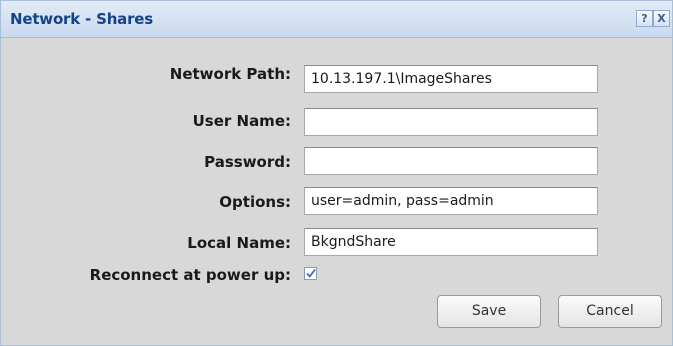  Describe the element at coordinates (239, 243) in the screenshot. I see `local-name-label: Local Name:` at that location.